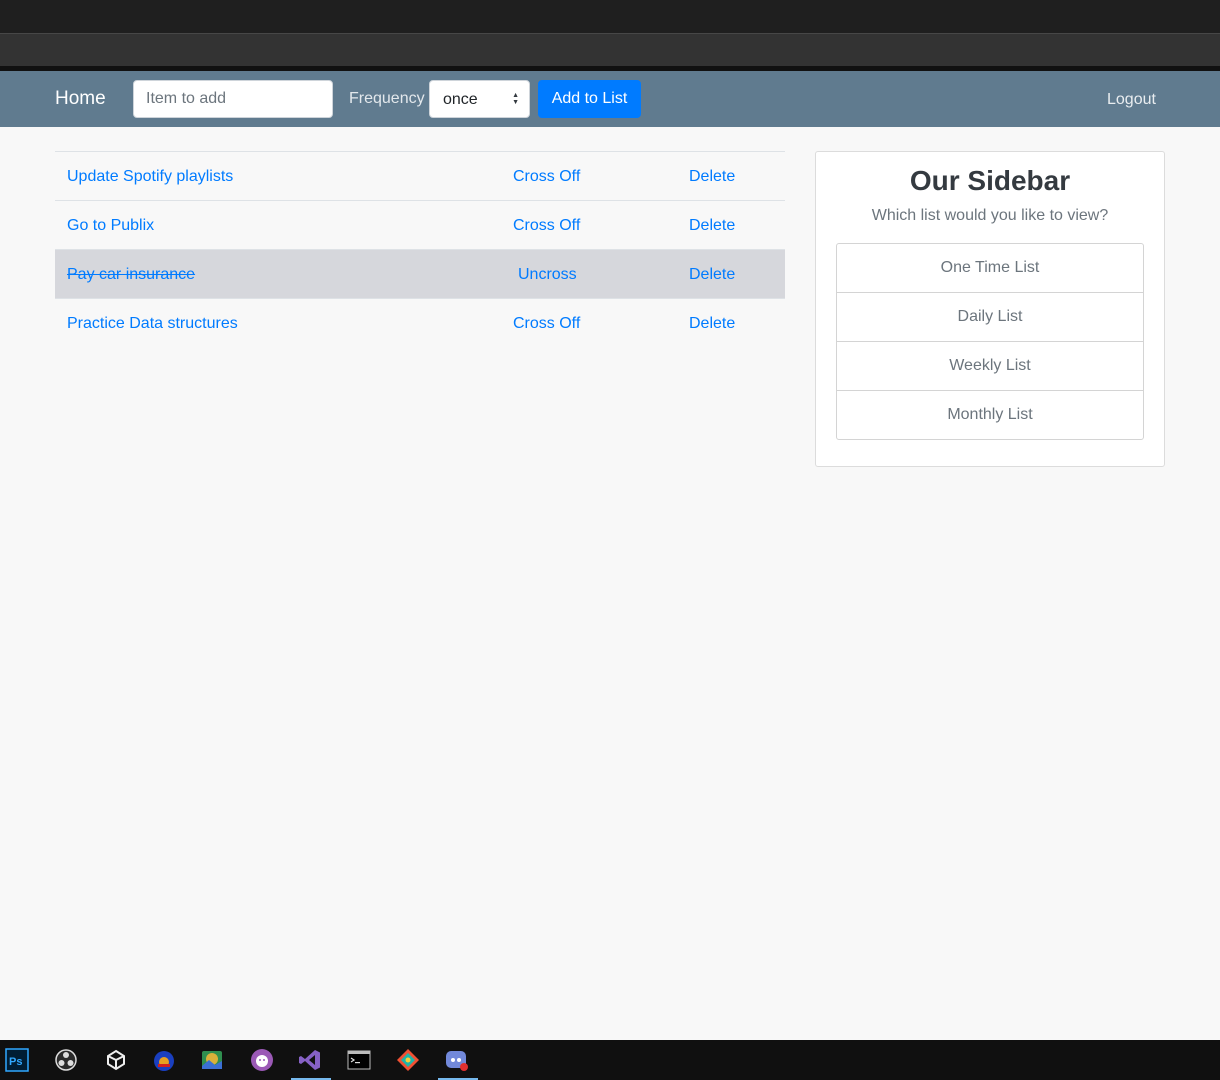 The height and width of the screenshot is (1080, 1220). Describe the element at coordinates (990, 180) in the screenshot. I see `sidebar-title: Our Sidebar` at that location.